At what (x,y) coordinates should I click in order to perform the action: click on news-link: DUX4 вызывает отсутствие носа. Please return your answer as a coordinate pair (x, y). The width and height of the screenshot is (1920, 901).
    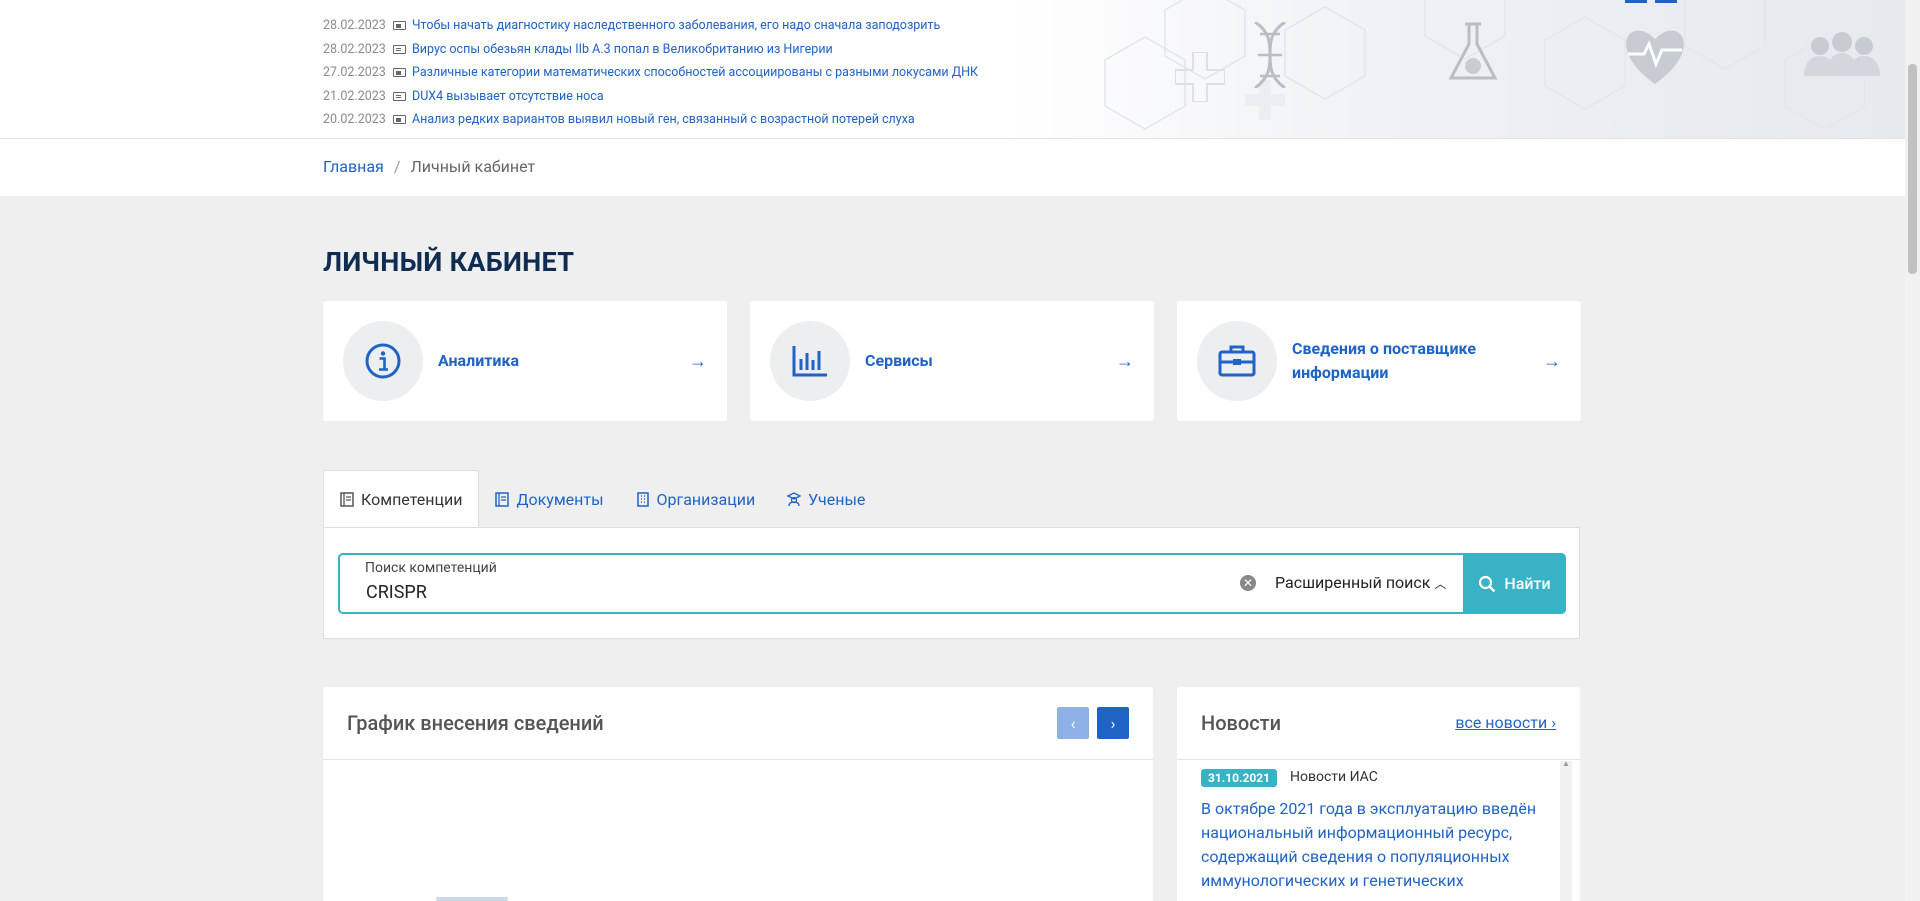
    Looking at the image, I should click on (508, 96).